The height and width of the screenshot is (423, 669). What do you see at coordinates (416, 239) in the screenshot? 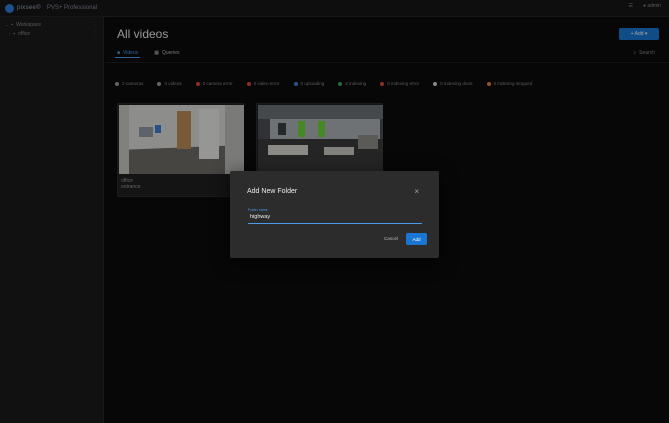
I see `confirm-add-button: Add` at bounding box center [416, 239].